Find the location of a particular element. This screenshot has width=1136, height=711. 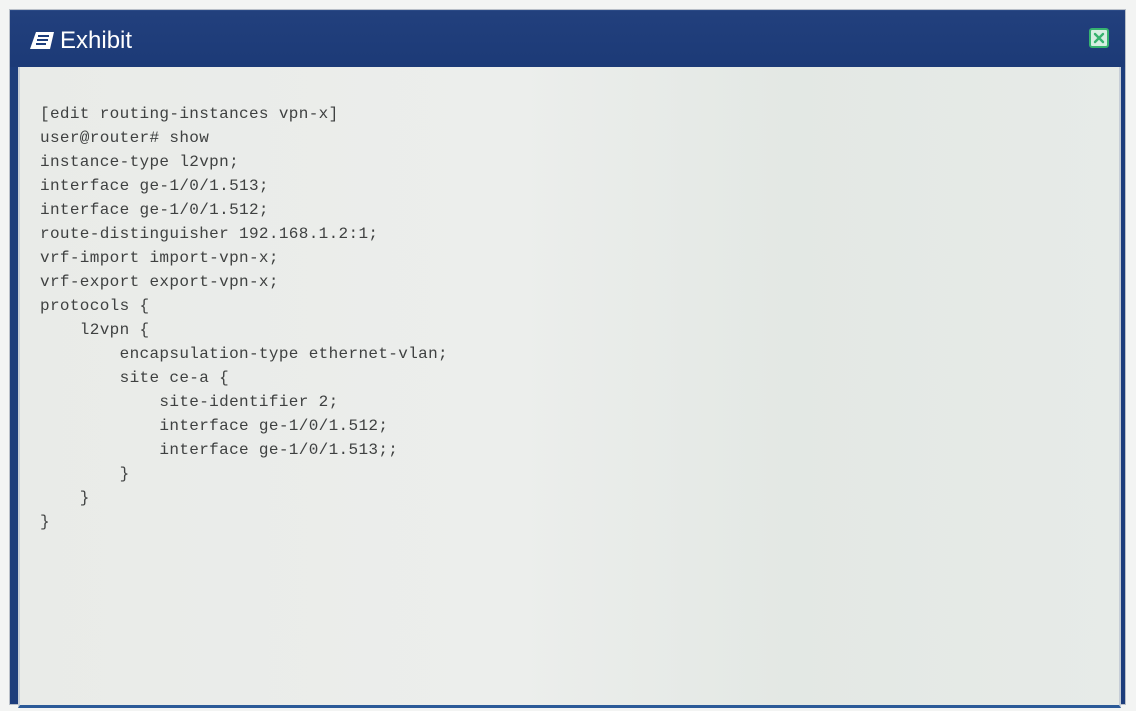

cli-line: instance-type l2vpn; is located at coordinates (140, 162).